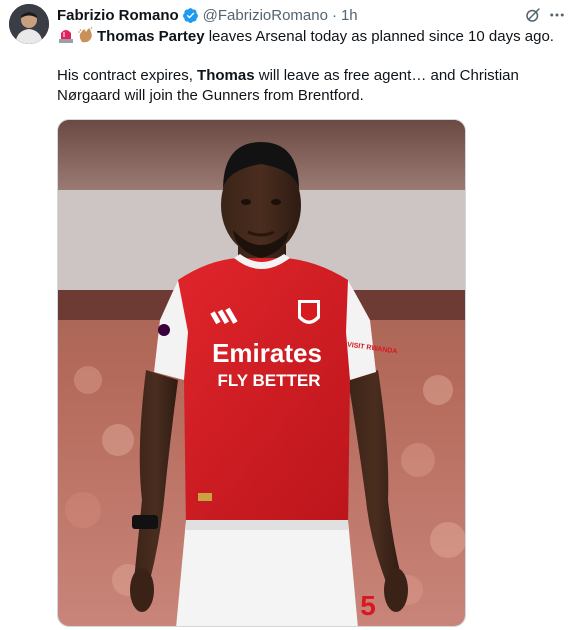 The image size is (580, 630). I want to click on mention-thomas-partey: Thomas Partey, so click(151, 36).